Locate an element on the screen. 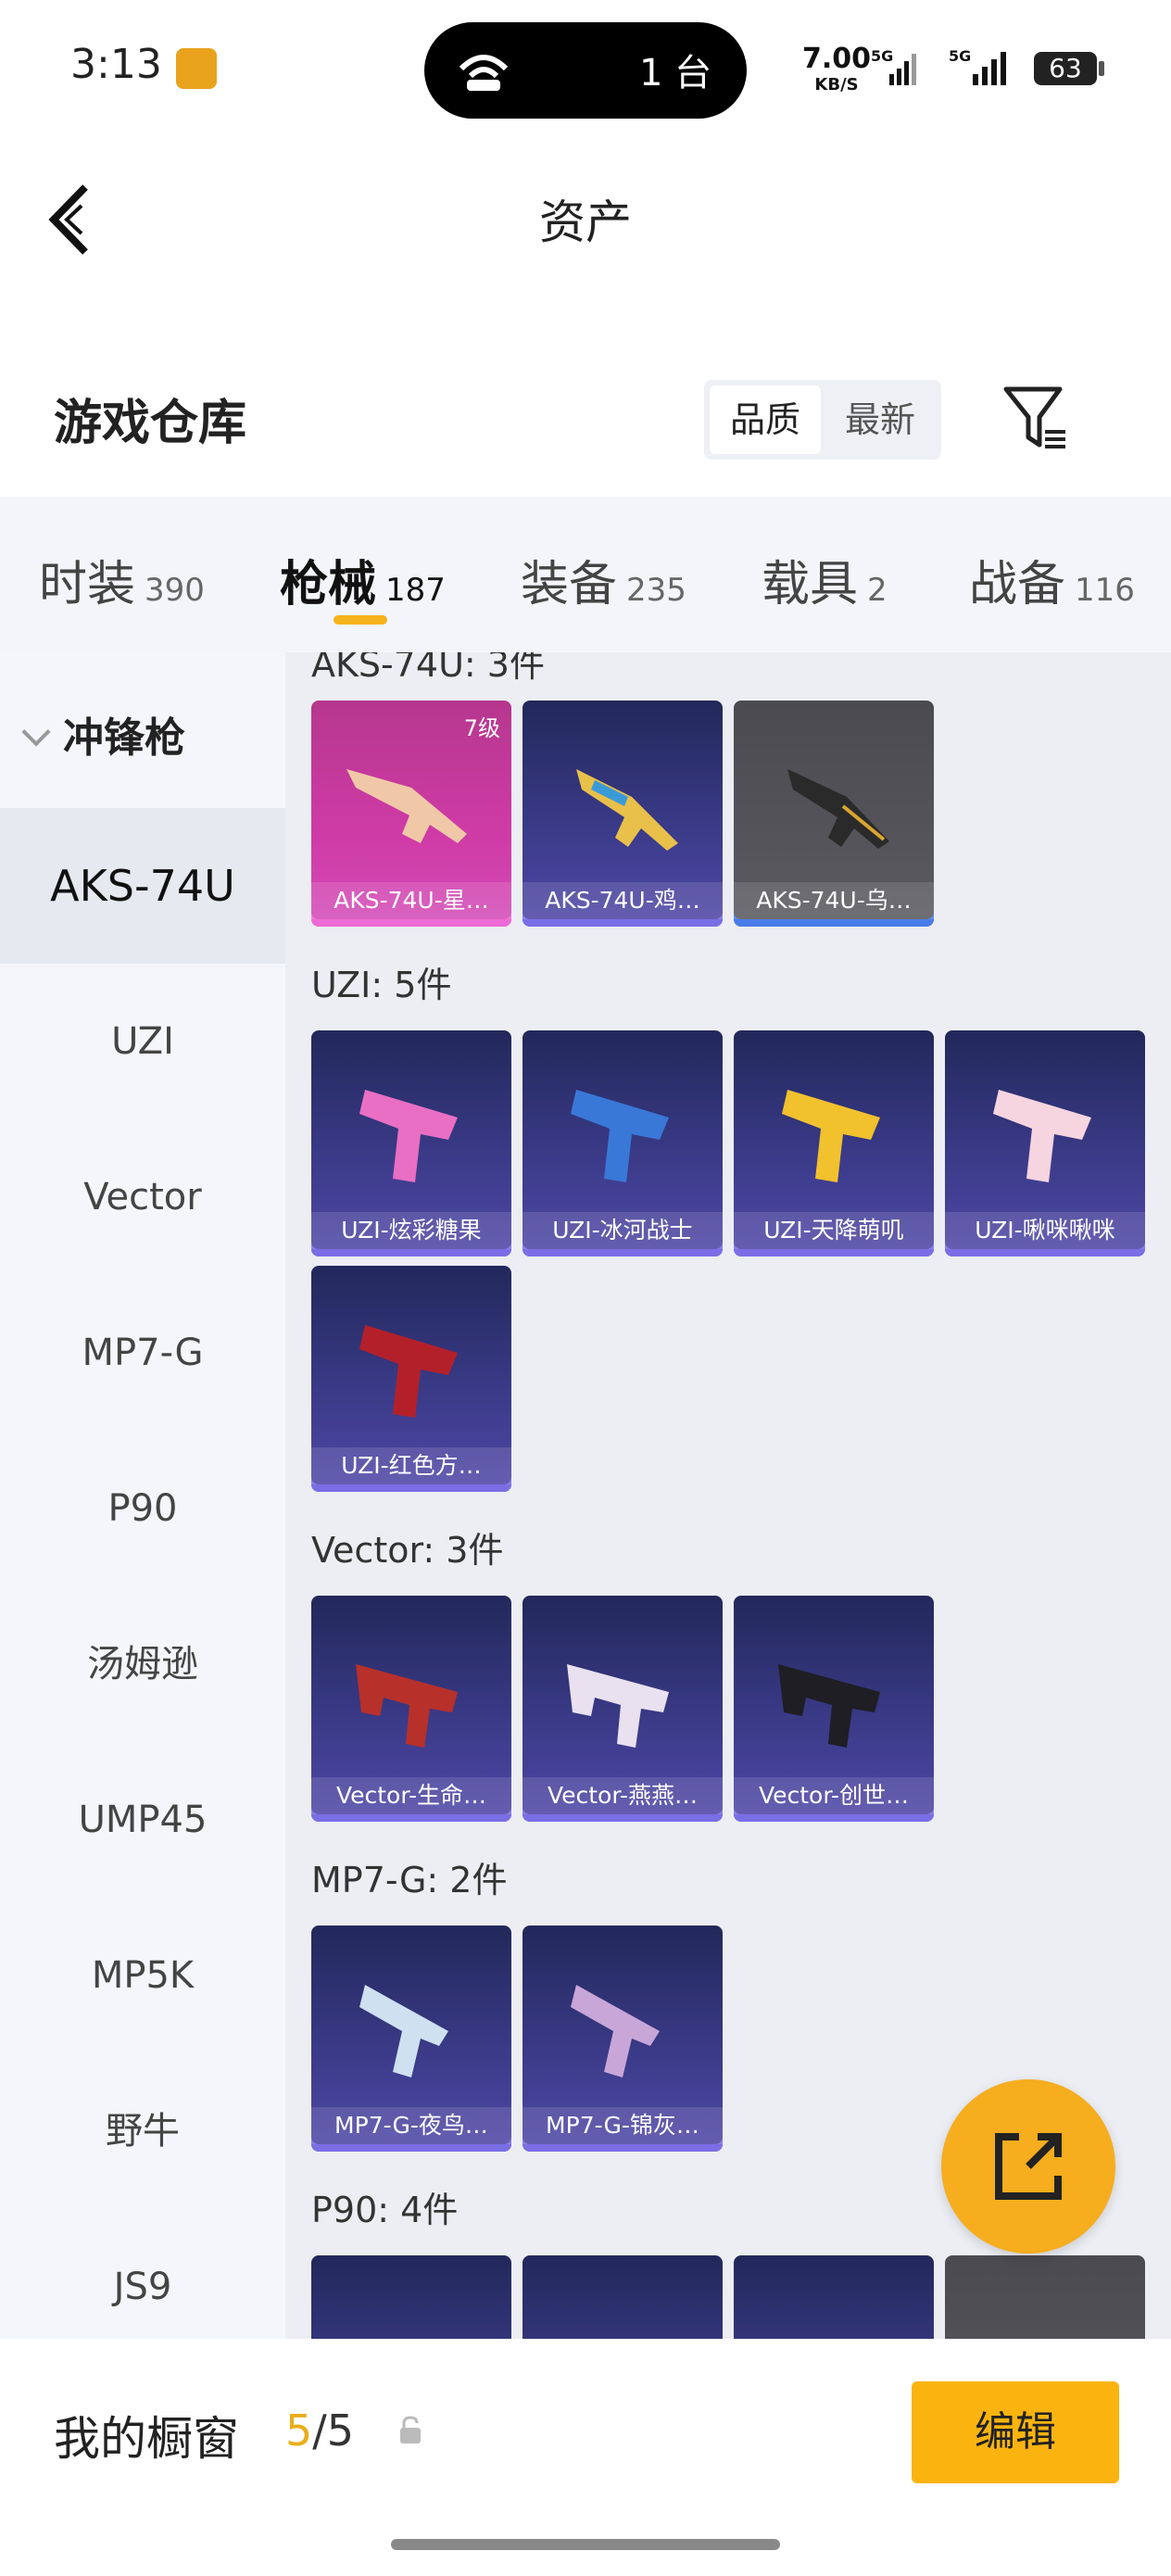 Image resolution: width=1171 pixels, height=2576 pixels. skin-level-badge: 7级 is located at coordinates (482, 728).